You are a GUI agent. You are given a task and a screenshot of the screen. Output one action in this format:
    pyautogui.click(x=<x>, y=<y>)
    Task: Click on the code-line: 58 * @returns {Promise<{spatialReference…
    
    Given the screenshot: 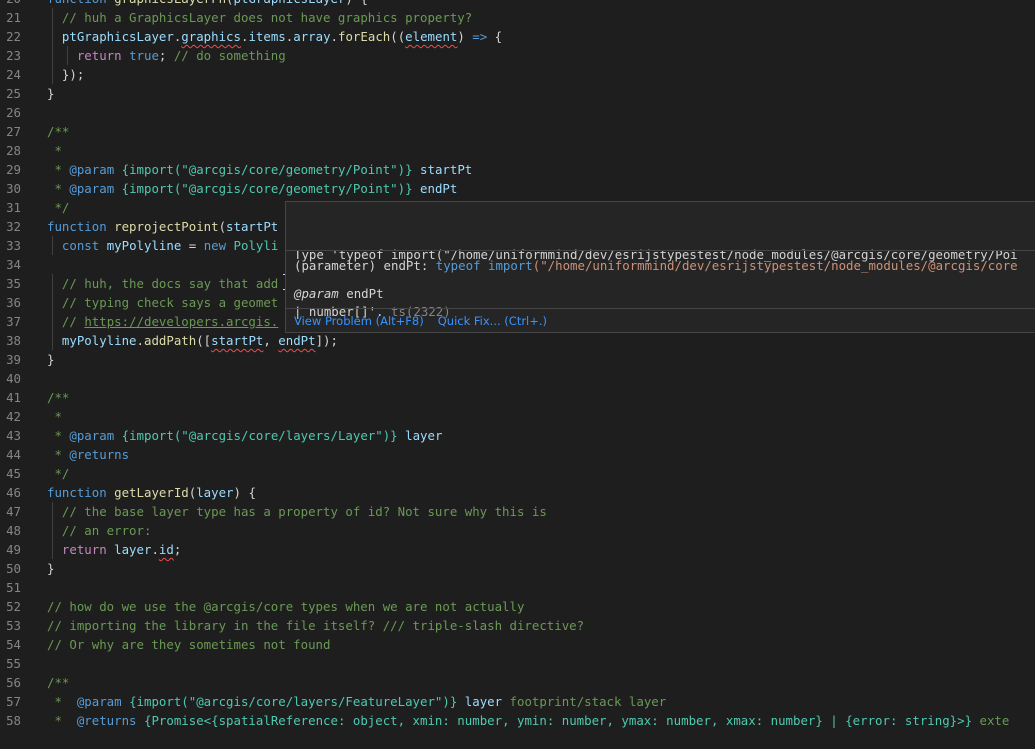 What is the action you would take?
    pyautogui.click(x=517, y=720)
    